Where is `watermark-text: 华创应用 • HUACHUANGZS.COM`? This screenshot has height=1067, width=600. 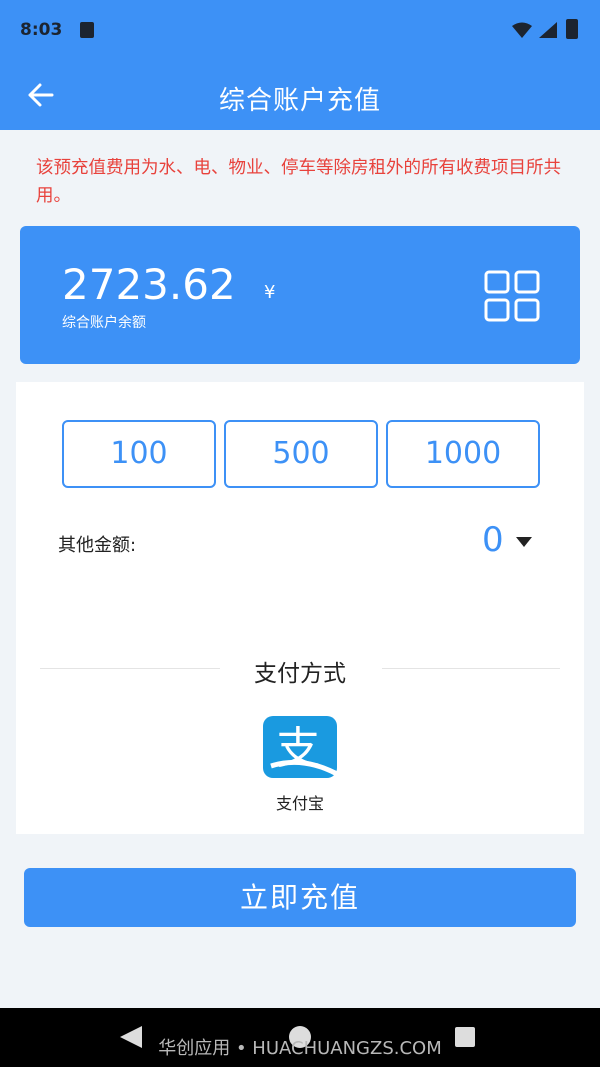
watermark-text: 华创应用 • HUACHUANGZS.COM is located at coordinates (300, 1048).